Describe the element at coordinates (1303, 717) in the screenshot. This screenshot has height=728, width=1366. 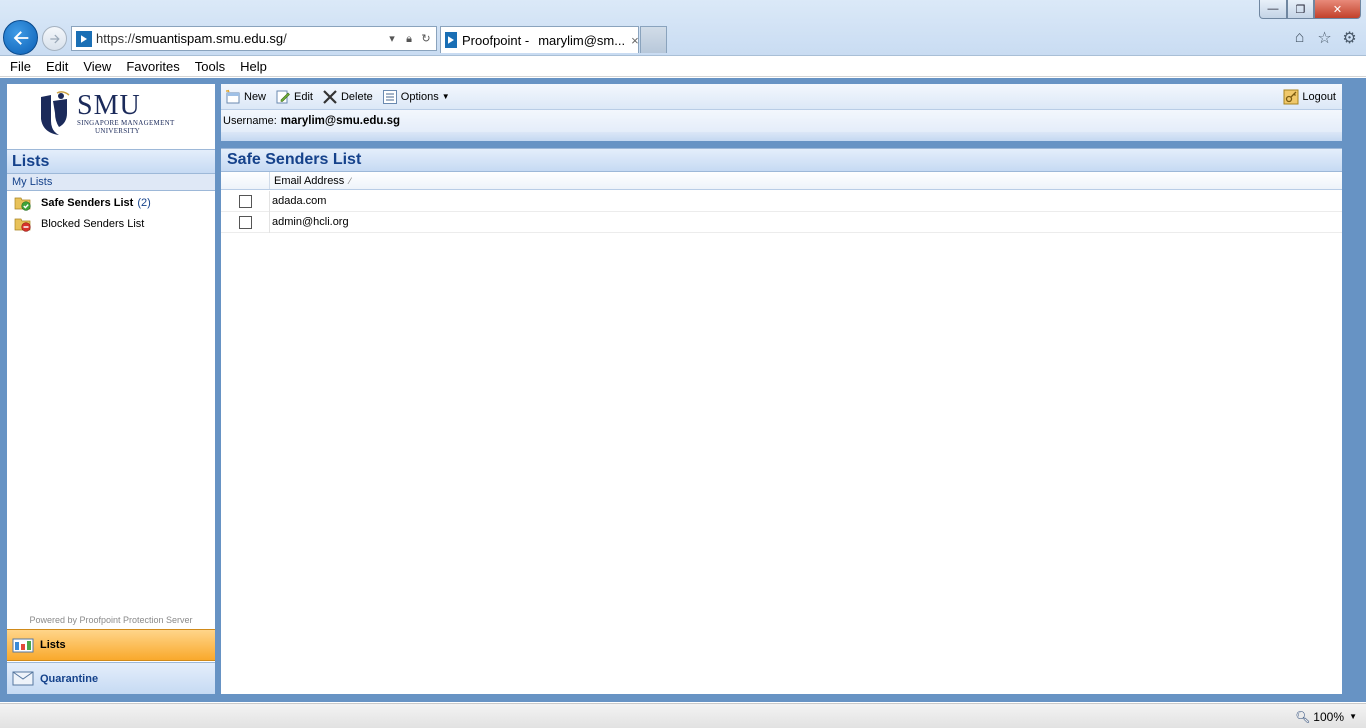
I see `zoom-icon: 🔍︎` at that location.